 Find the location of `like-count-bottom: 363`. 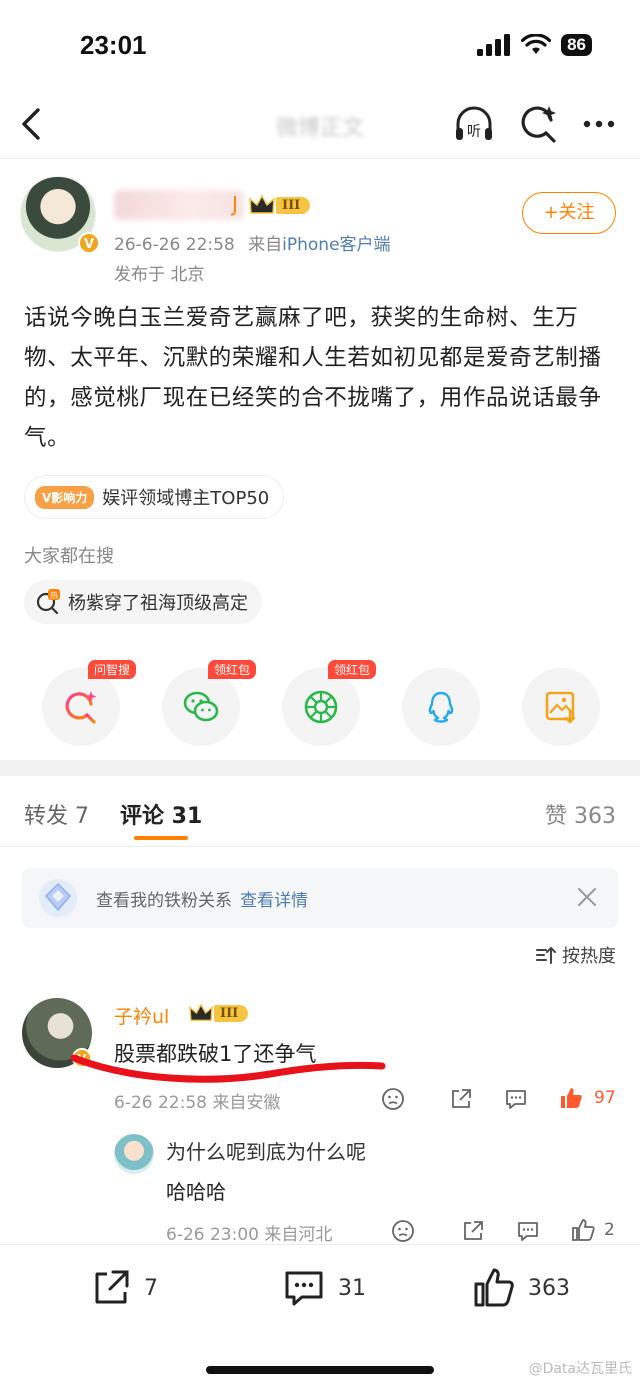

like-count-bottom: 363 is located at coordinates (549, 1288).